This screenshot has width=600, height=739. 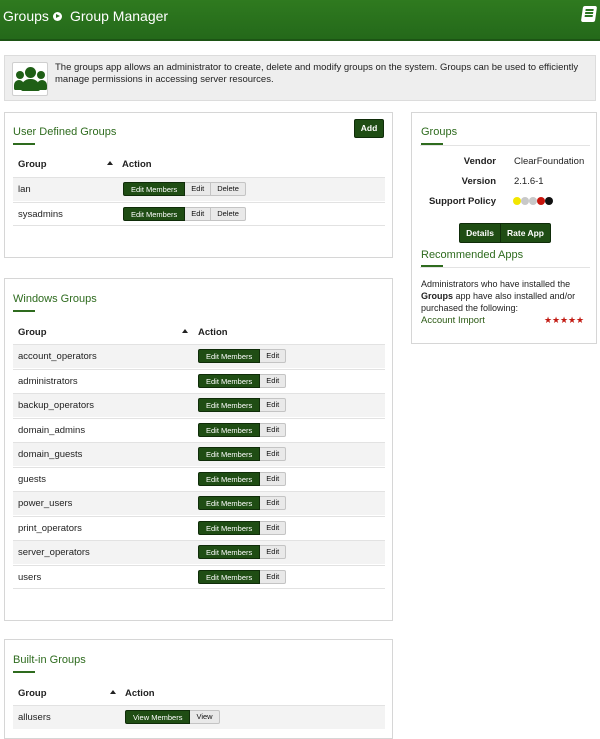 What do you see at coordinates (32, 479) in the screenshot?
I see `group-name: guests` at bounding box center [32, 479].